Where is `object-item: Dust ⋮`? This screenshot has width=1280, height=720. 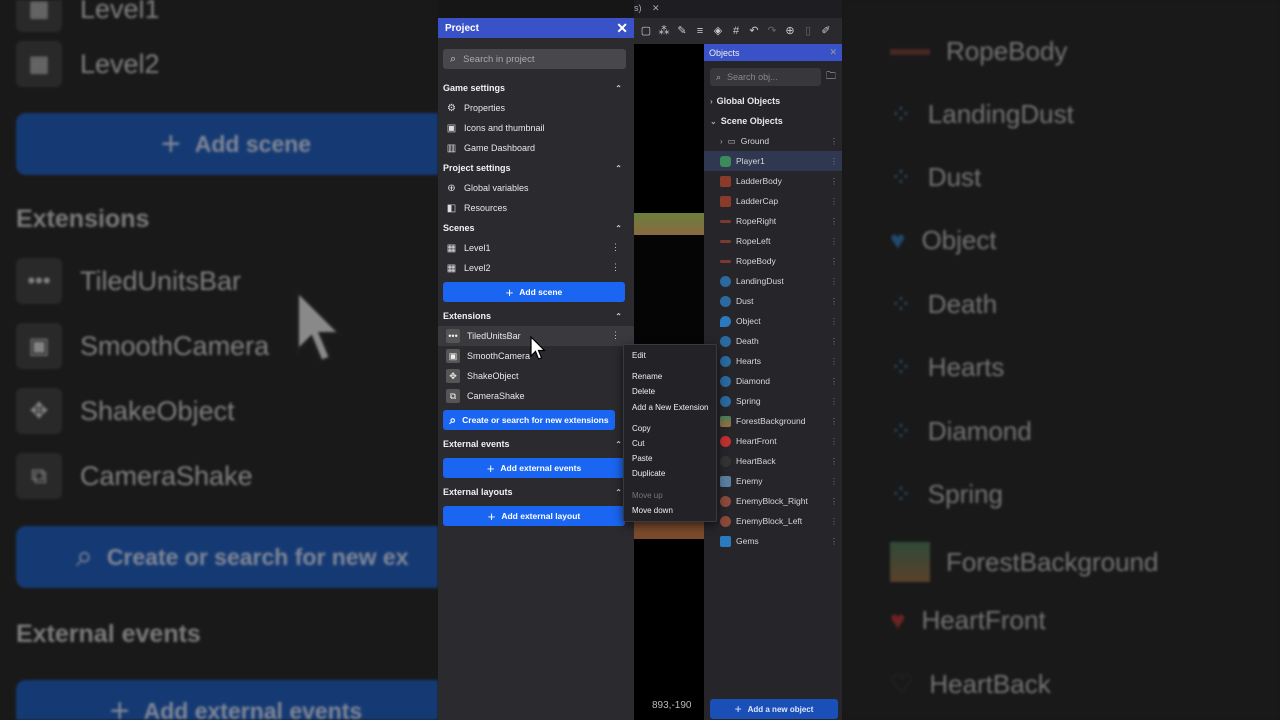
object-item: Dust ⋮ is located at coordinates (773, 301).